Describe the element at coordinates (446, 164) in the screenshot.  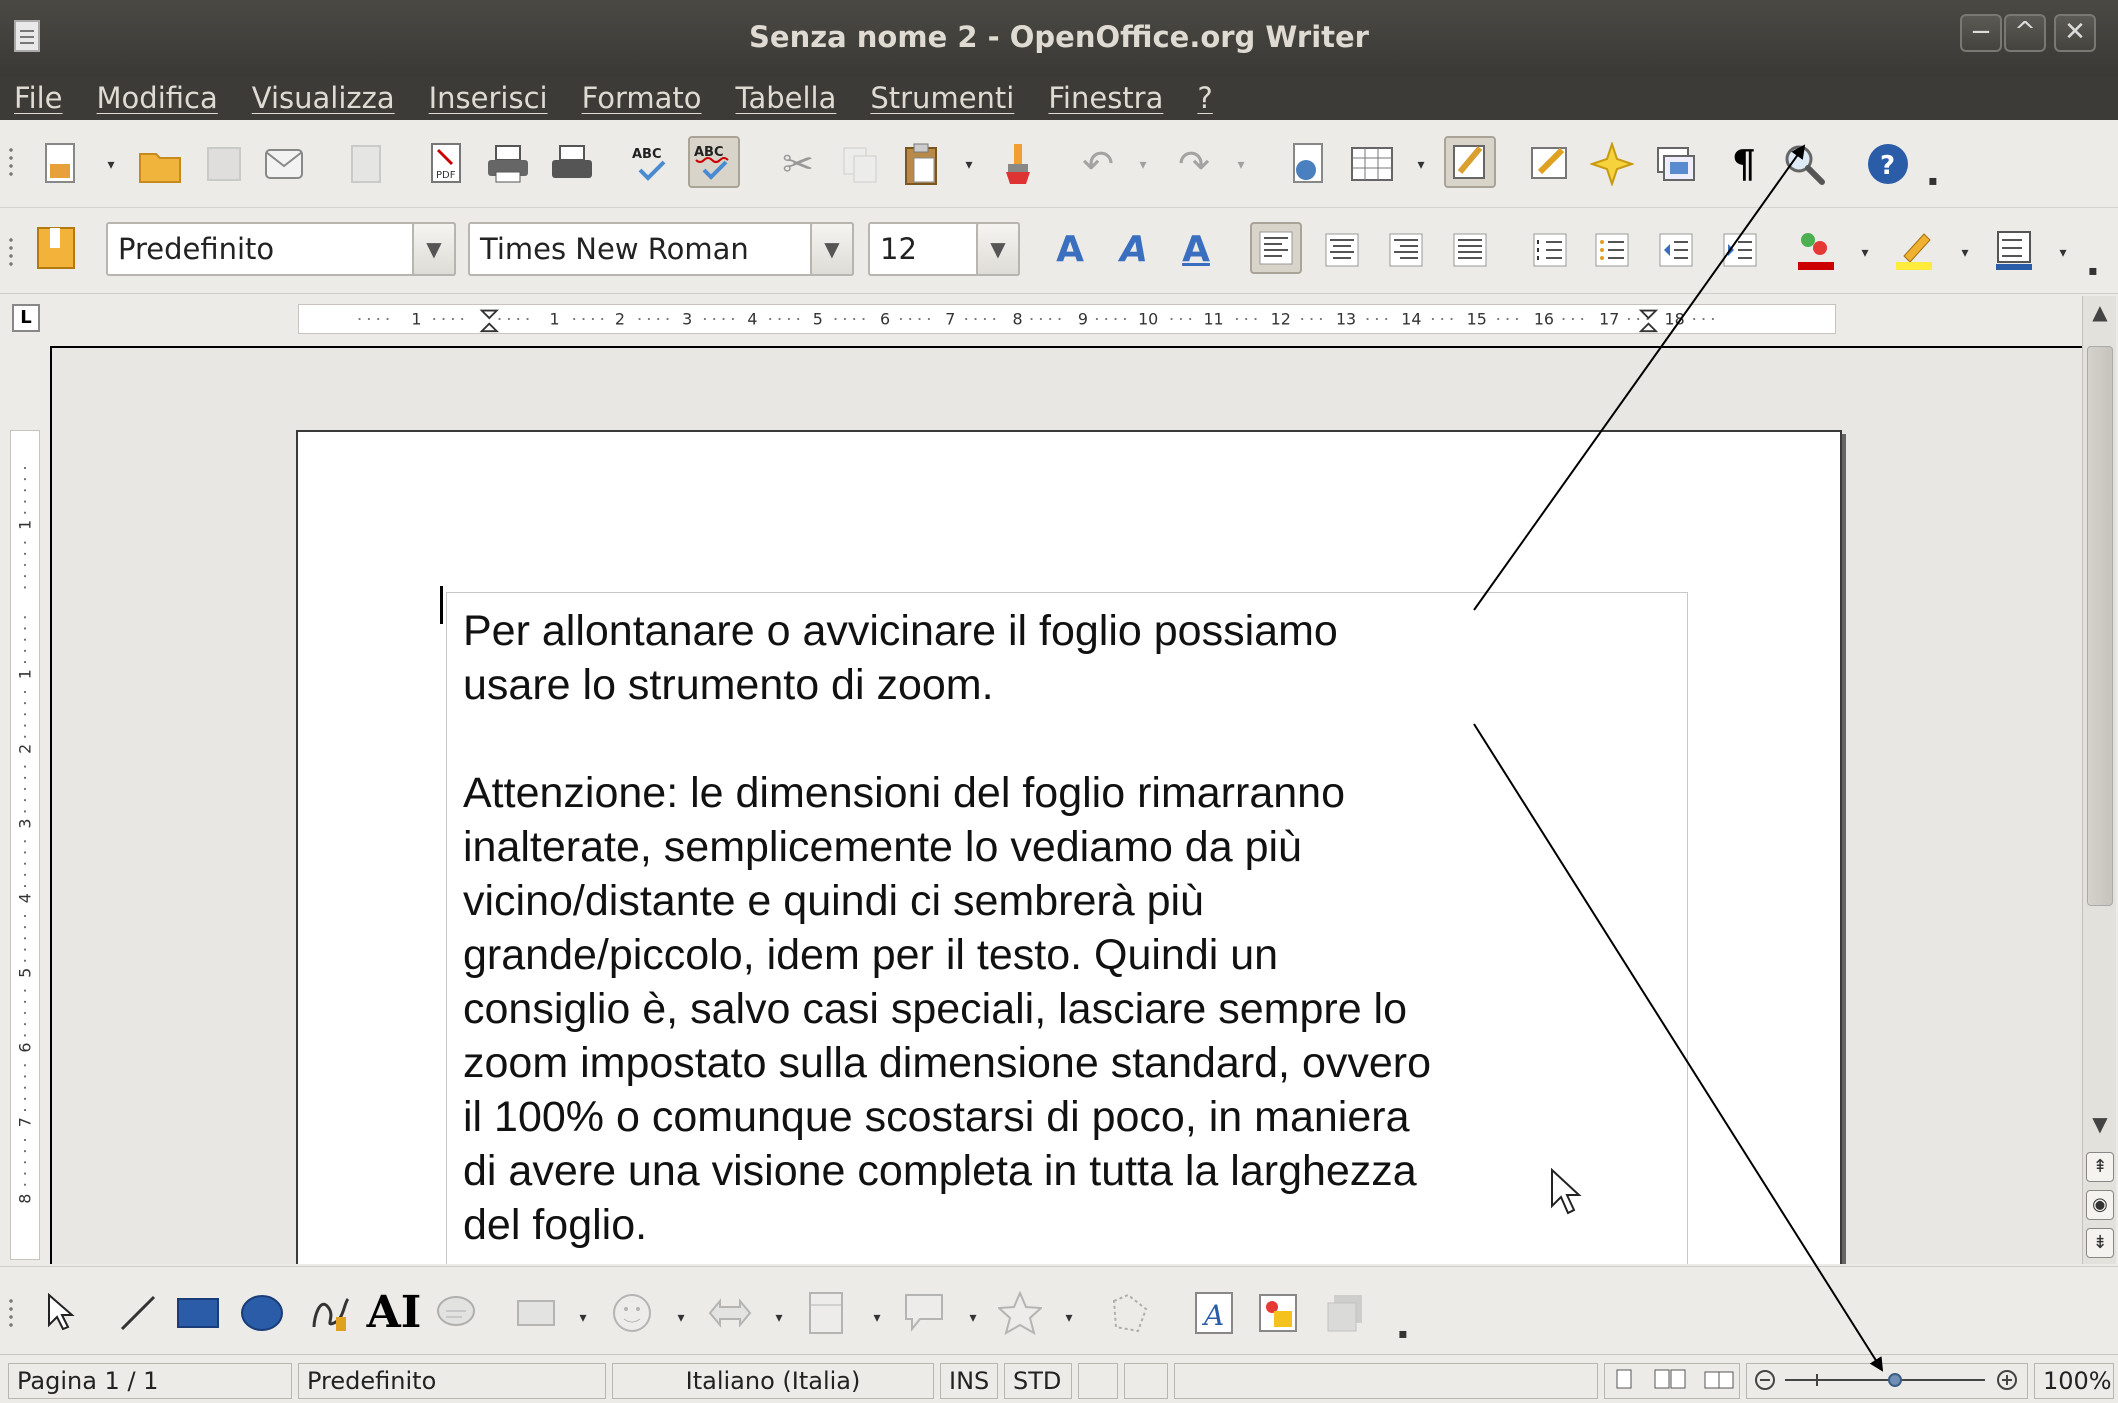
I see `export-pdf-icon: PDF` at that location.